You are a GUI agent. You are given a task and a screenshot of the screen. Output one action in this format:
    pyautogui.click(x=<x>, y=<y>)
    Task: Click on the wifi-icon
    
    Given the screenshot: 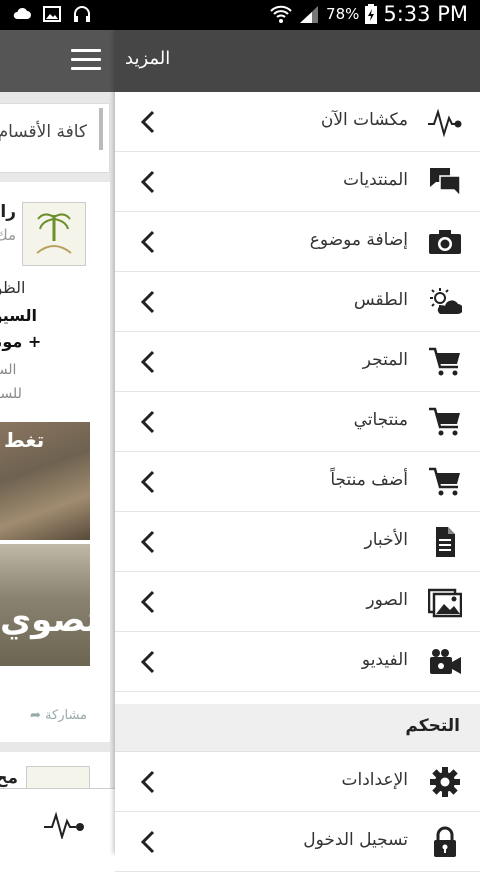 What is the action you would take?
    pyautogui.click(x=281, y=14)
    